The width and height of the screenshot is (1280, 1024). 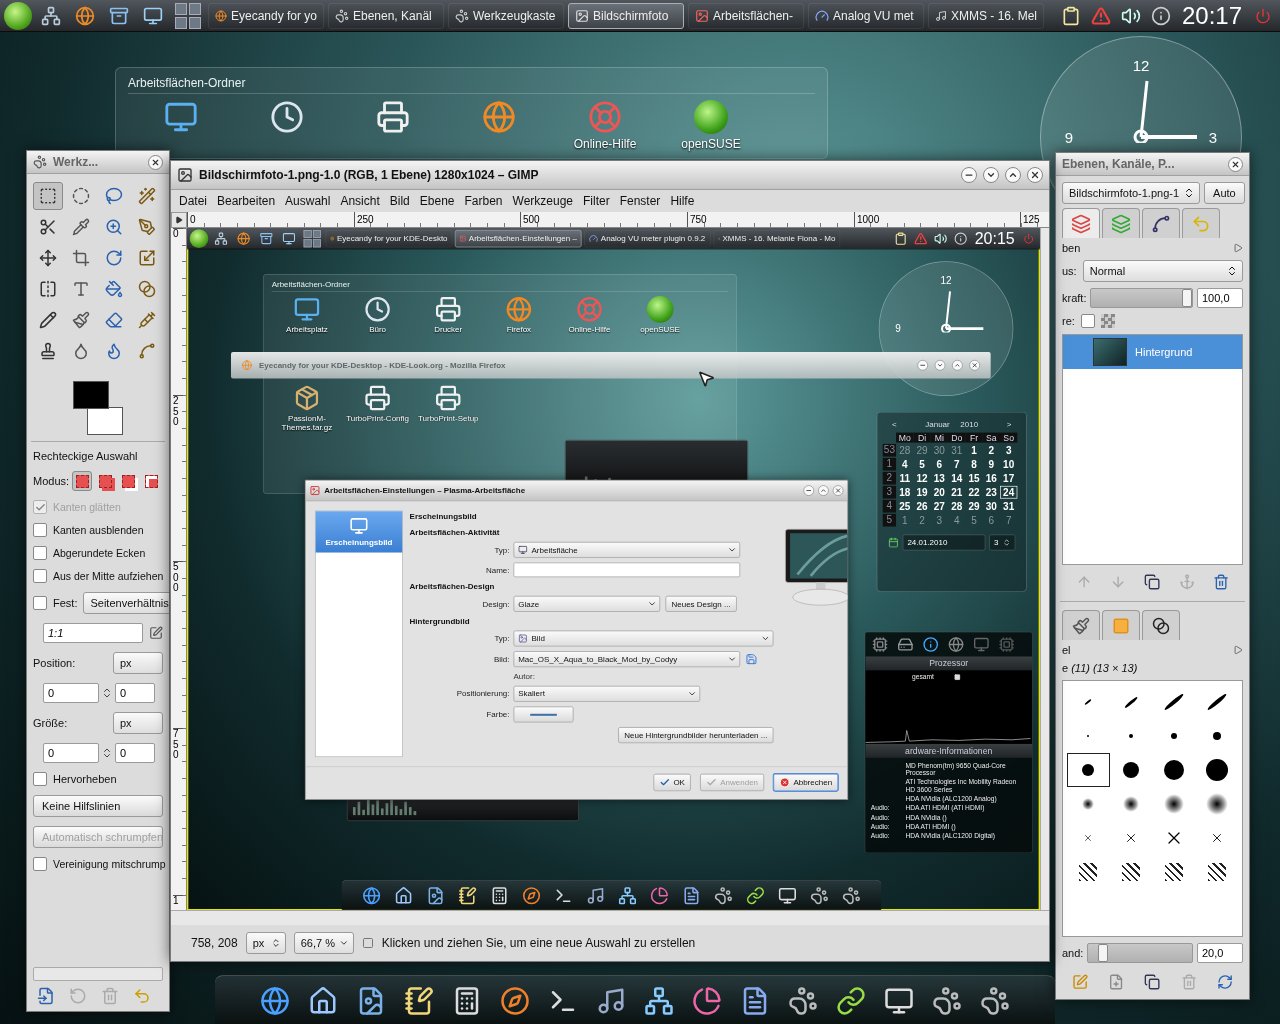 What do you see at coordinates (922, 492) in the screenshot?
I see `calendar-day: 19` at bounding box center [922, 492].